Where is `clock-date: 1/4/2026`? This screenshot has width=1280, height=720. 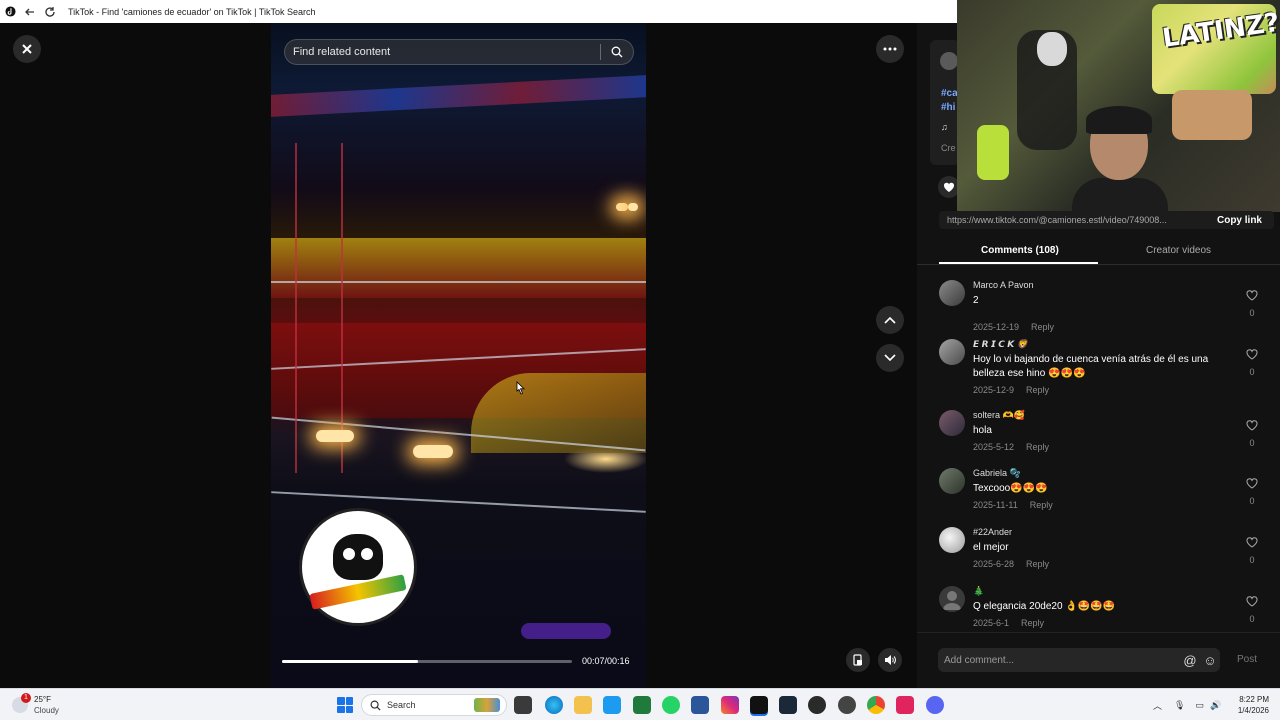
clock-date: 1/4/2026 is located at coordinates (1253, 710).